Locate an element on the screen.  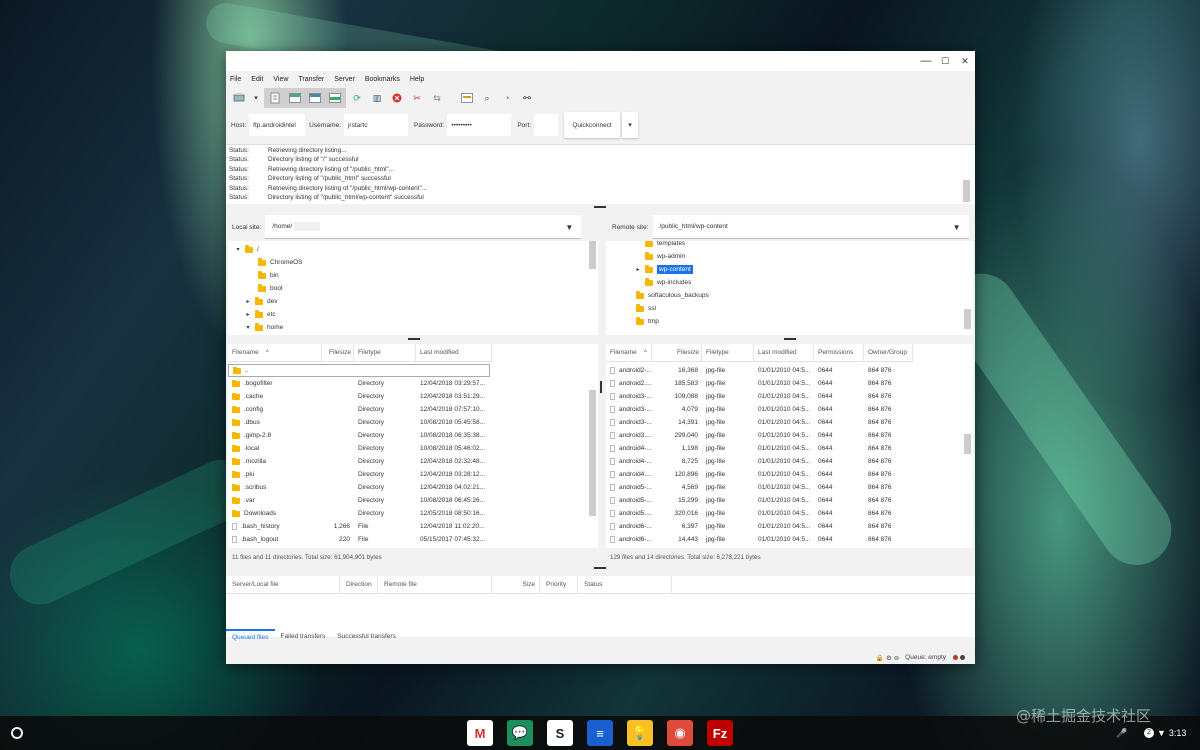
toggle-local-tree-icon is located at coordinates (295, 98).